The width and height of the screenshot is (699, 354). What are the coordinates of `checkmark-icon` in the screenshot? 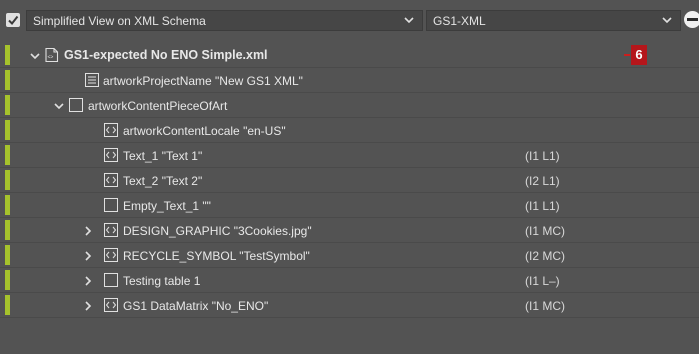 It's located at (13, 20).